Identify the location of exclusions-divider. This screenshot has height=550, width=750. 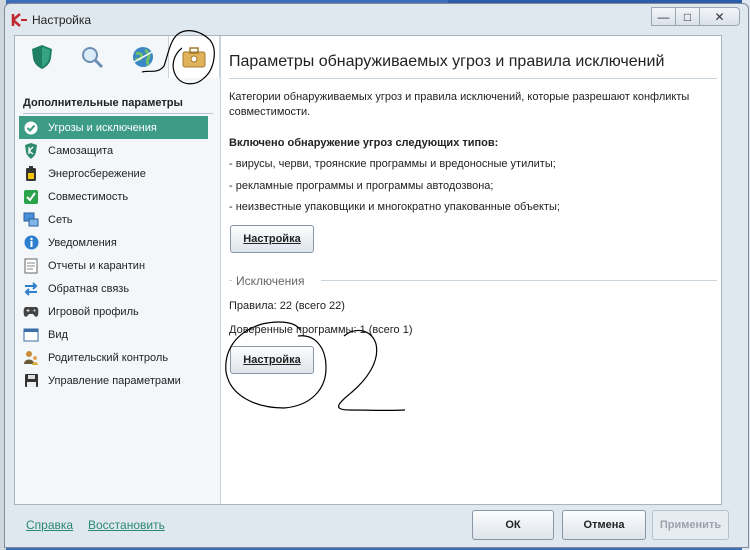
(519, 280).